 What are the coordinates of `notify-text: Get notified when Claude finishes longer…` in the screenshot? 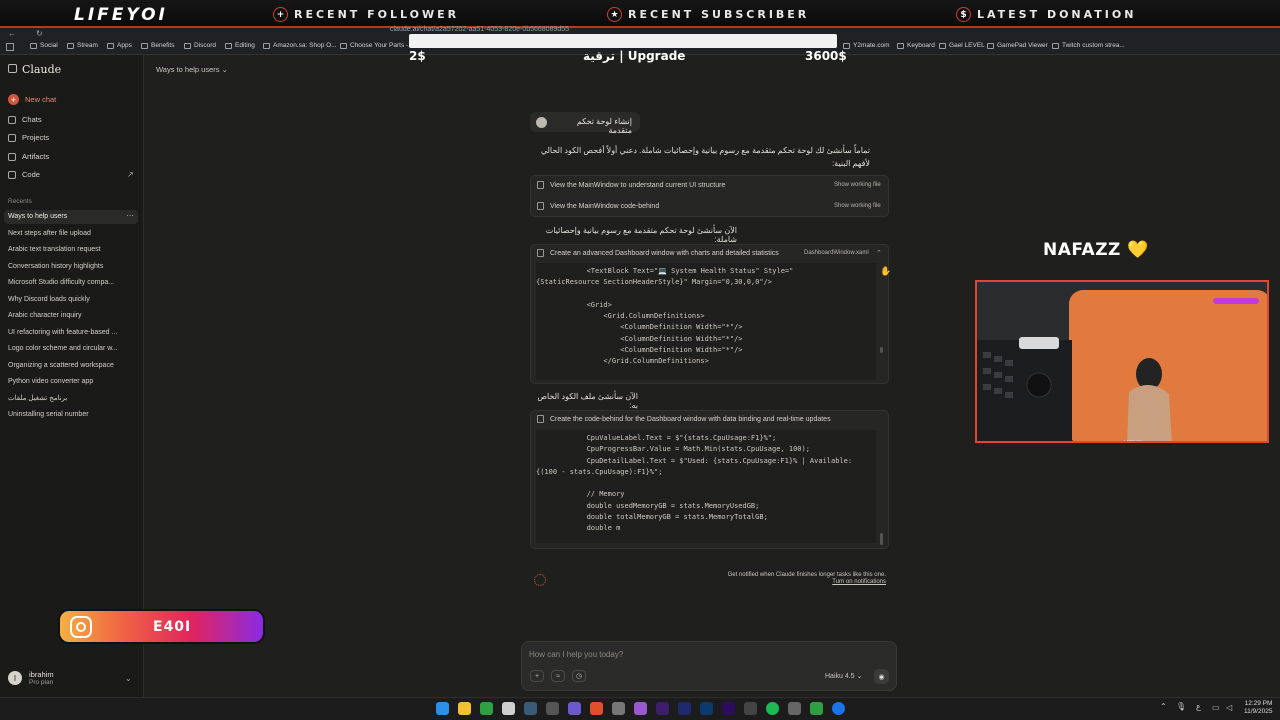 It's located at (806, 575).